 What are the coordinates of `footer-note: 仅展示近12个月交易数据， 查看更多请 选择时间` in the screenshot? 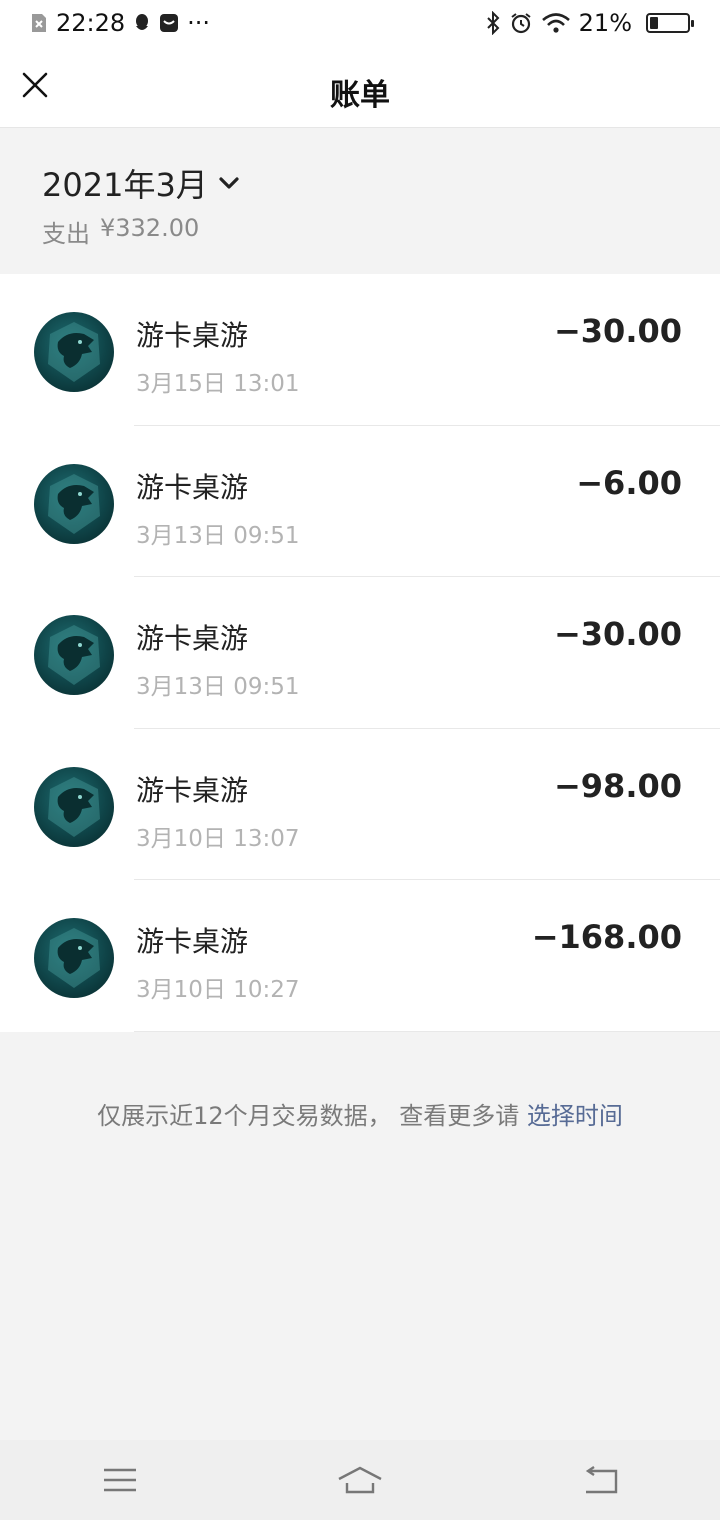 It's located at (360, 1113).